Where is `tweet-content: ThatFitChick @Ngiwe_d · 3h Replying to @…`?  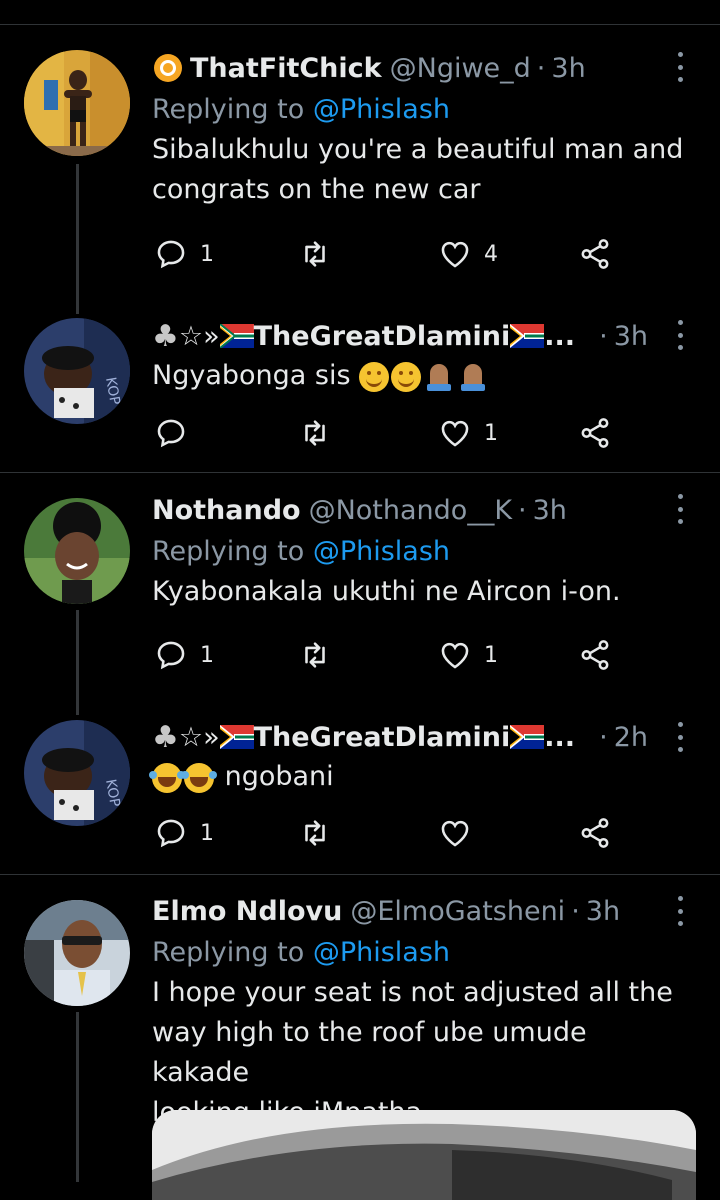 tweet-content: ThatFitChick @Ngiwe_d · 3h Replying to @… is located at coordinates (421, 129).